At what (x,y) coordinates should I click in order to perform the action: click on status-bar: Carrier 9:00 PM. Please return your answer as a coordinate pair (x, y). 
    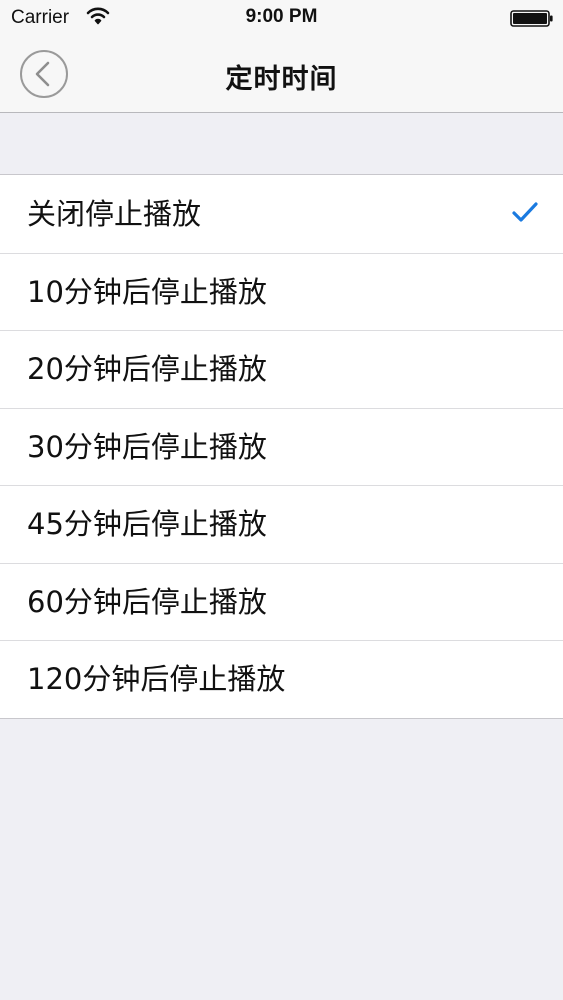
    Looking at the image, I should click on (281, 19).